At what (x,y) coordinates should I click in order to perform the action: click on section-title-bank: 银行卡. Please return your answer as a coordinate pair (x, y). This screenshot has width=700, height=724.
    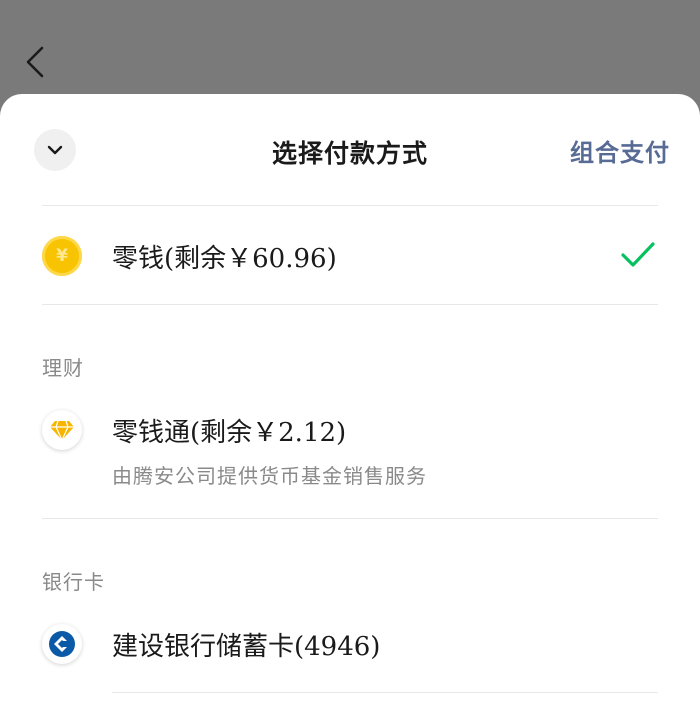
    Looking at the image, I should click on (73, 582).